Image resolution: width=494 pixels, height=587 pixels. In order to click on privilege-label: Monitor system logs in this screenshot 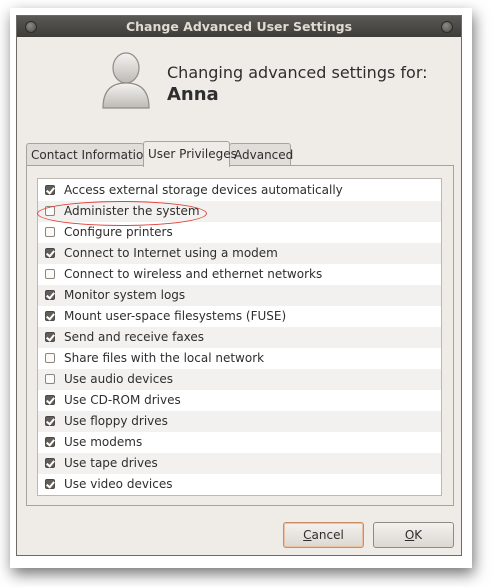, I will do `click(125, 295)`.